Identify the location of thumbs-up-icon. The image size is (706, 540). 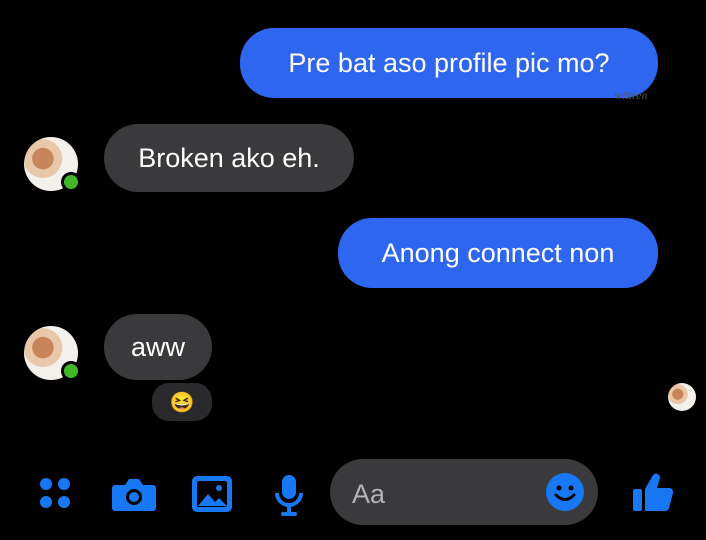
(653, 493).